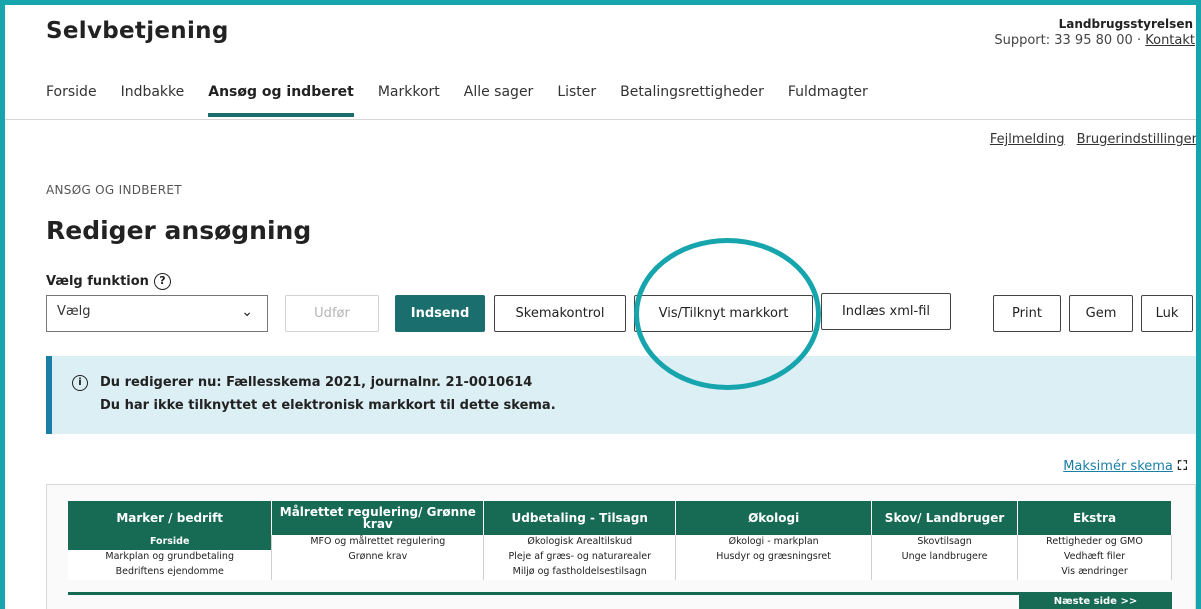 Image resolution: width=1201 pixels, height=609 pixels. Describe the element at coordinates (97, 281) in the screenshot. I see `function-label-text: Vælg funktion` at that location.